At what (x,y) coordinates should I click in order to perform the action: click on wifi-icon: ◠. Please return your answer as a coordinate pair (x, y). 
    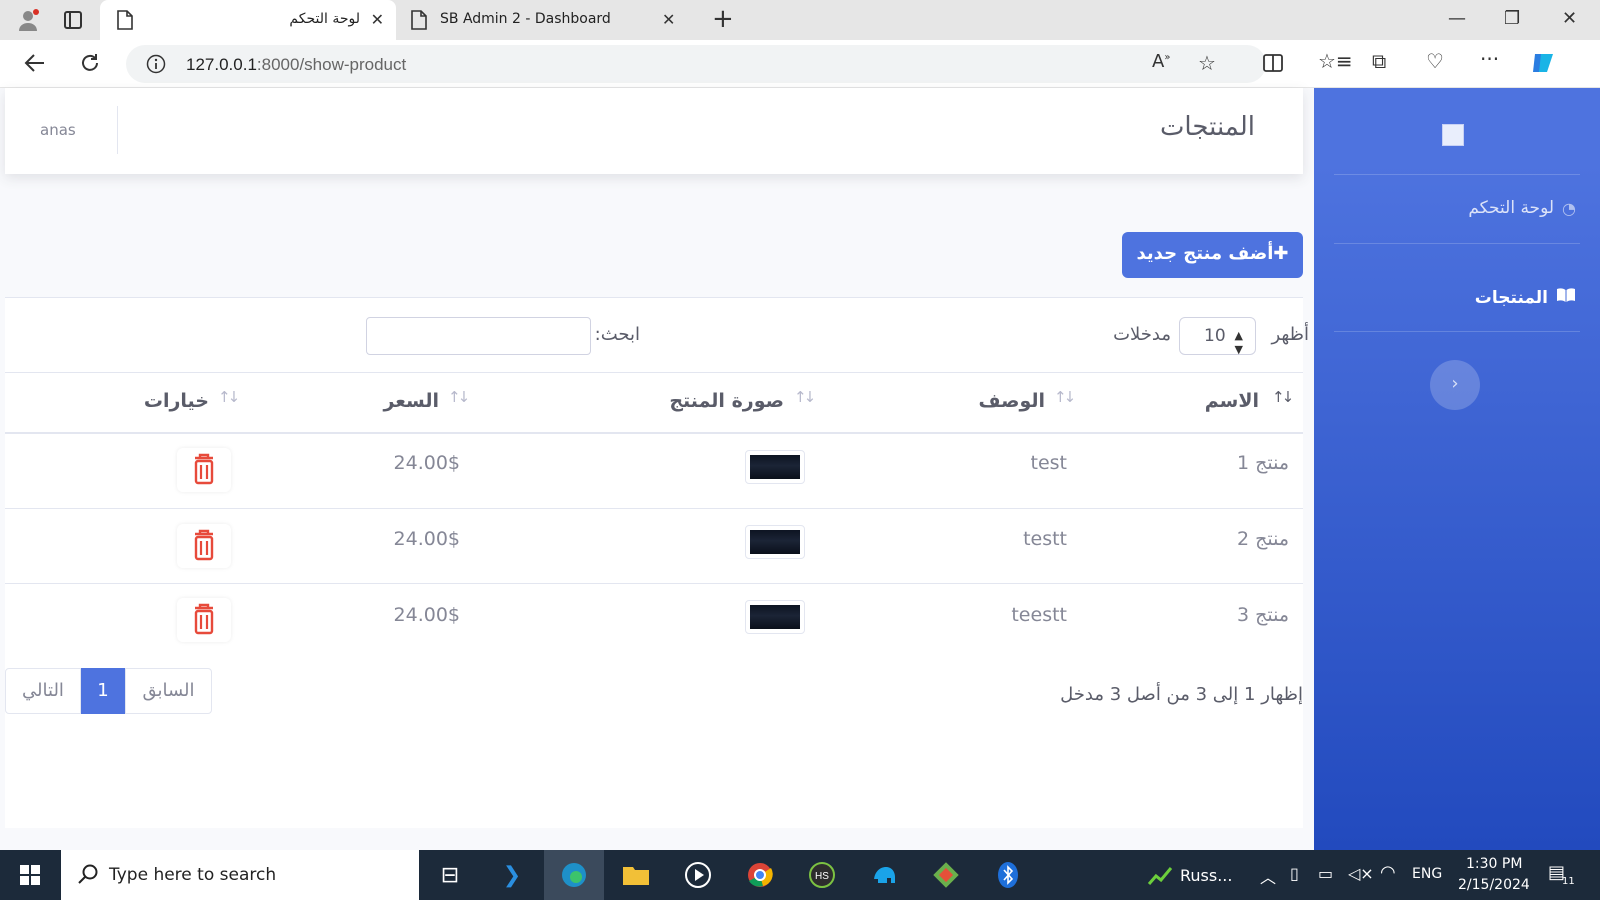
    Looking at the image, I should click on (1388, 872).